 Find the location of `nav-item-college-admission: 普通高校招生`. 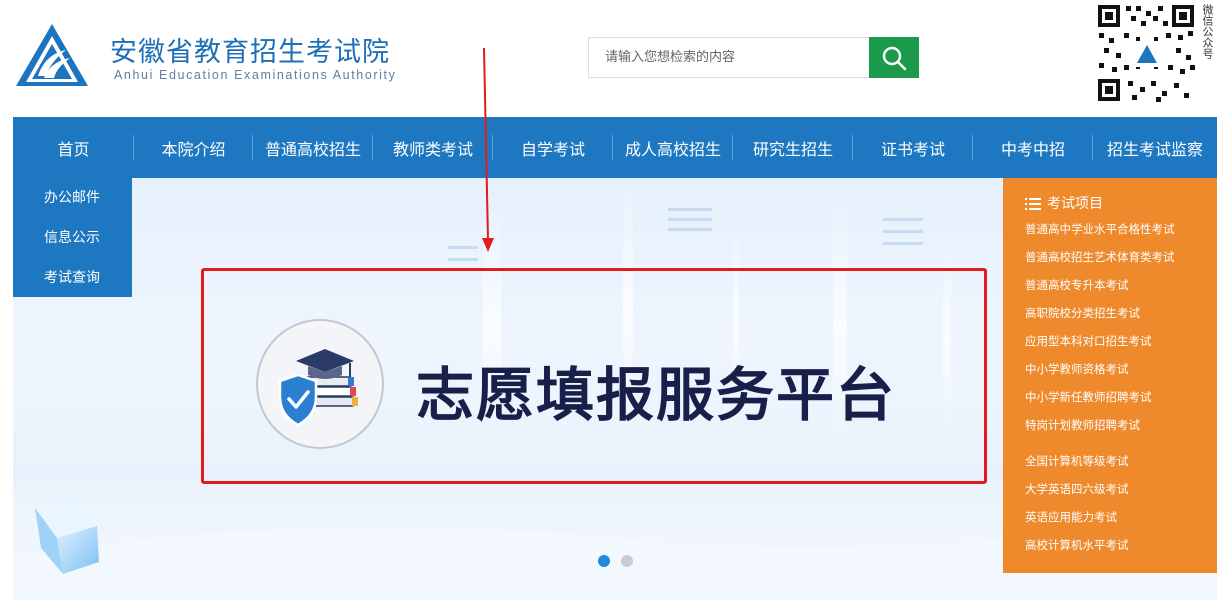

nav-item-college-admission: 普通高校招生 is located at coordinates (313, 147).